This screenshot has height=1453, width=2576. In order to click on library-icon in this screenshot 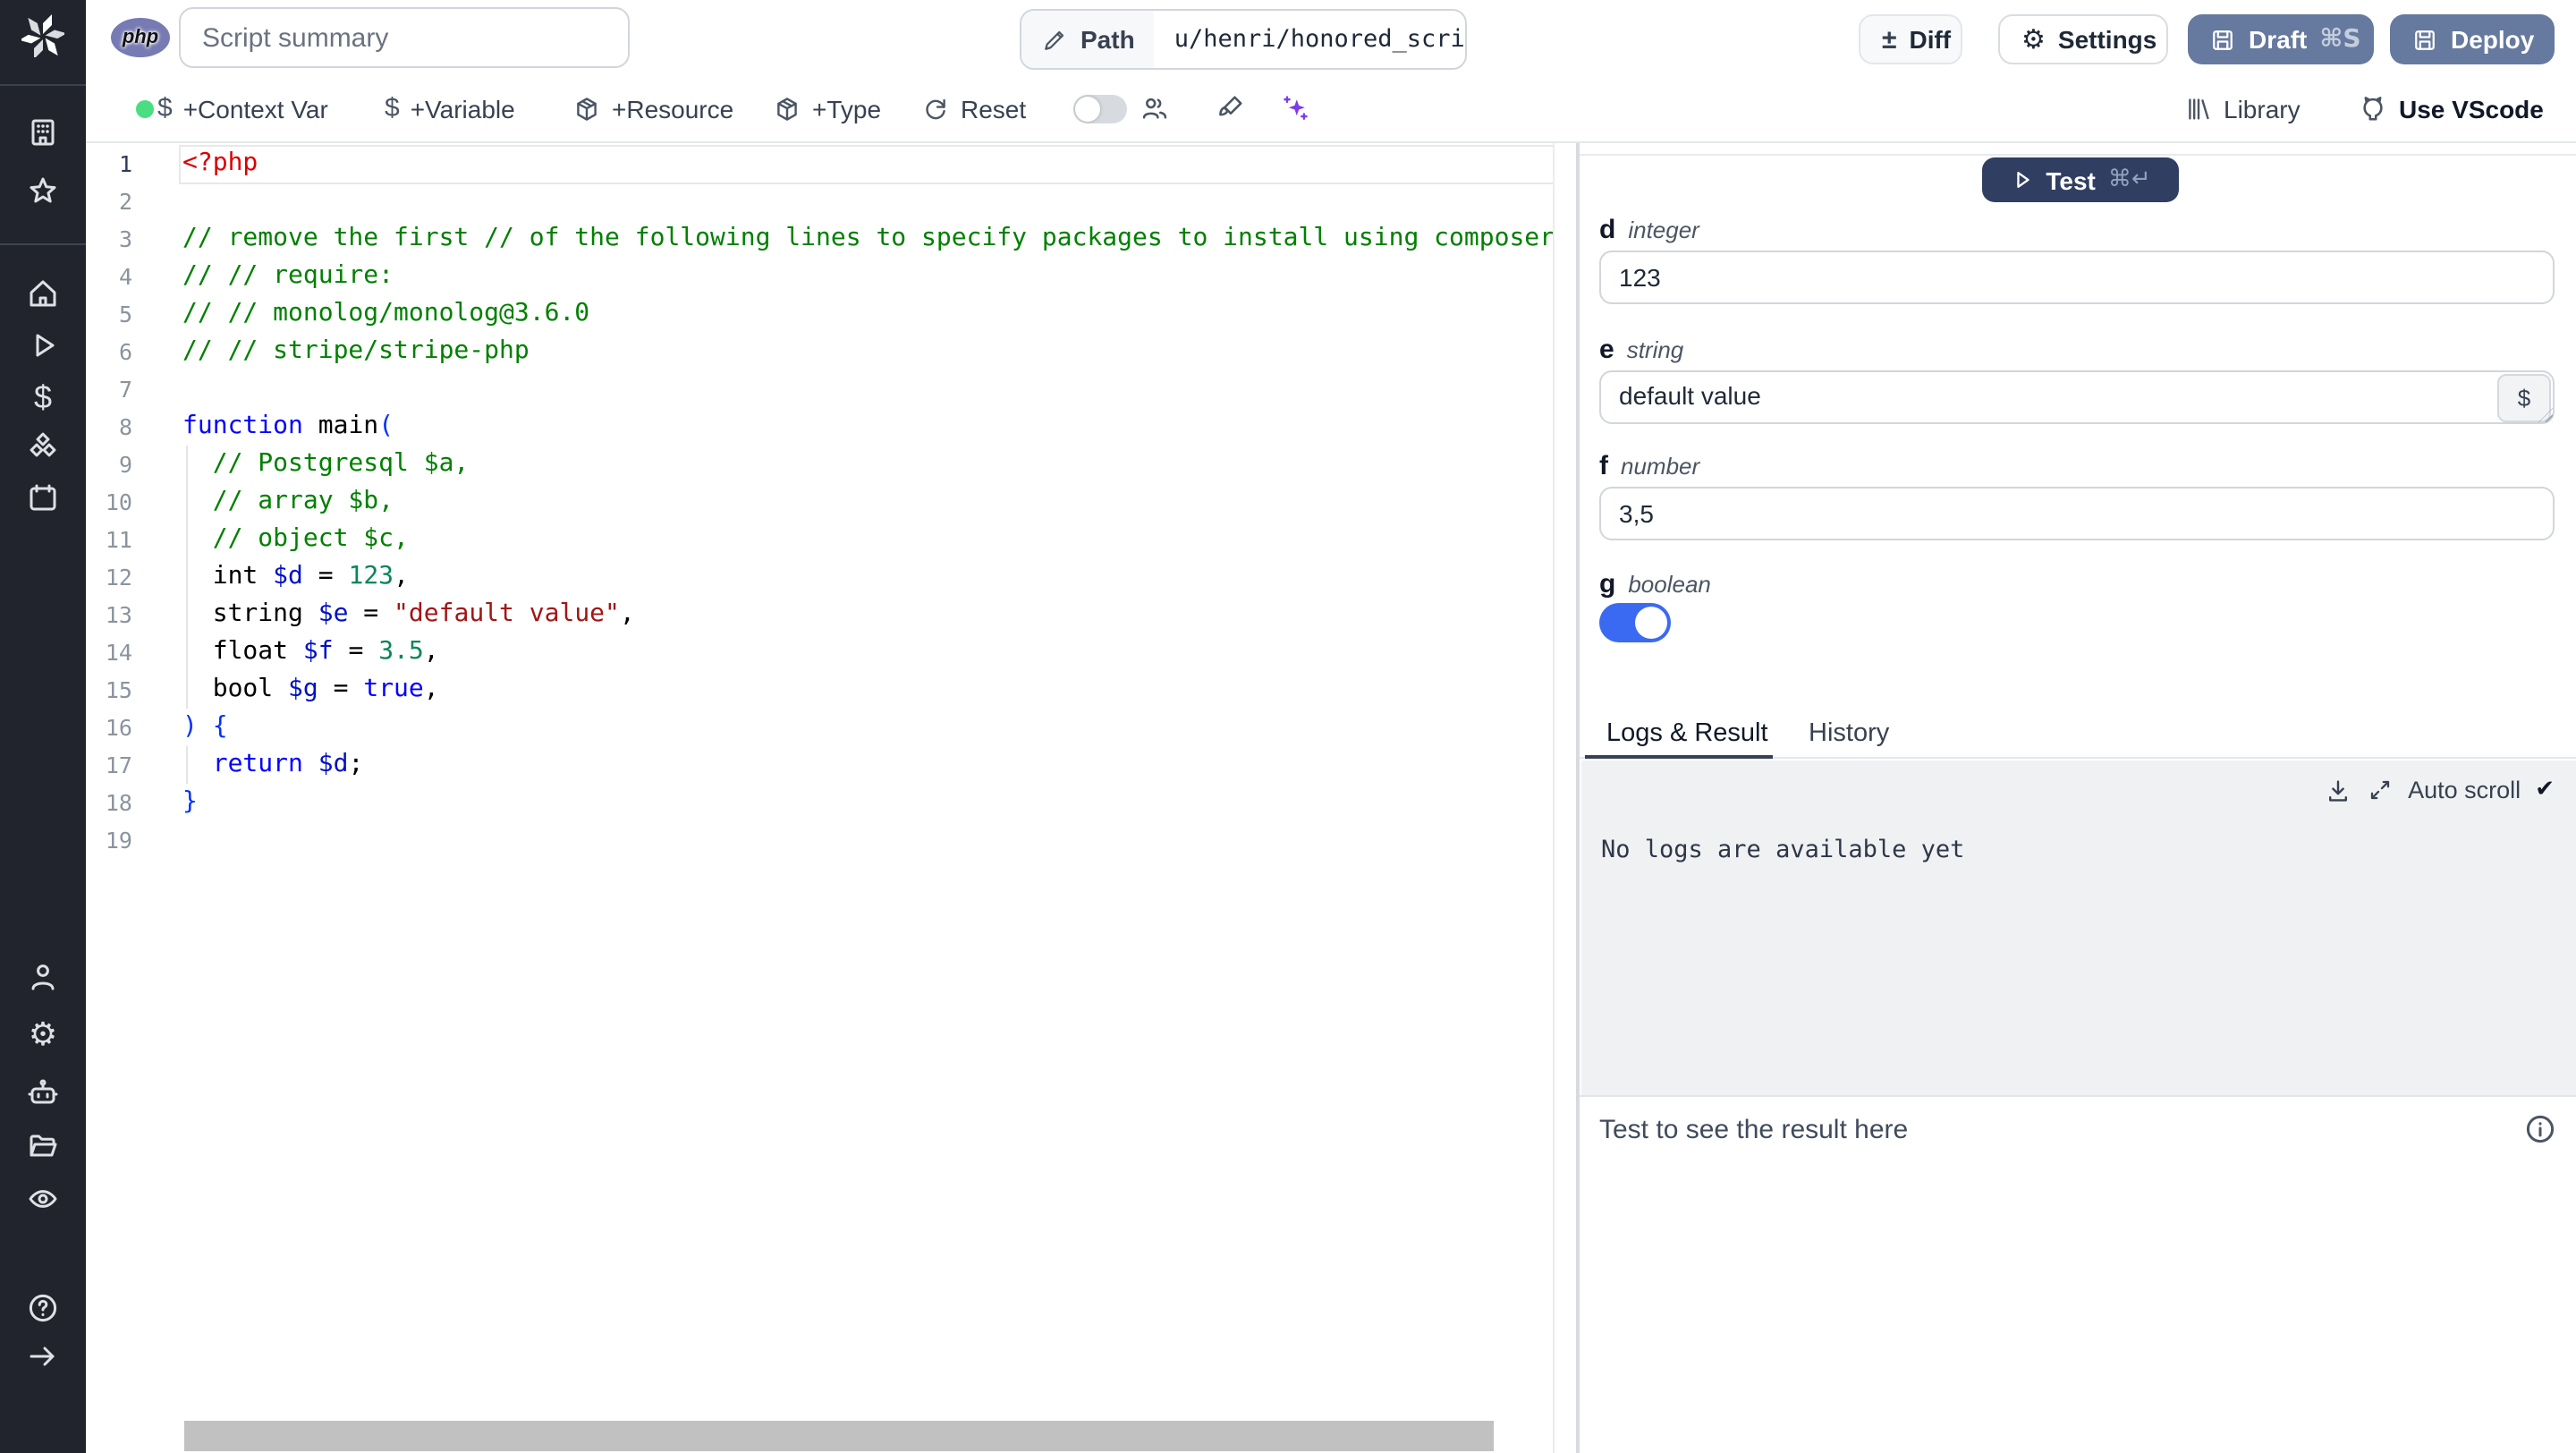, I will do `click(2198, 108)`.